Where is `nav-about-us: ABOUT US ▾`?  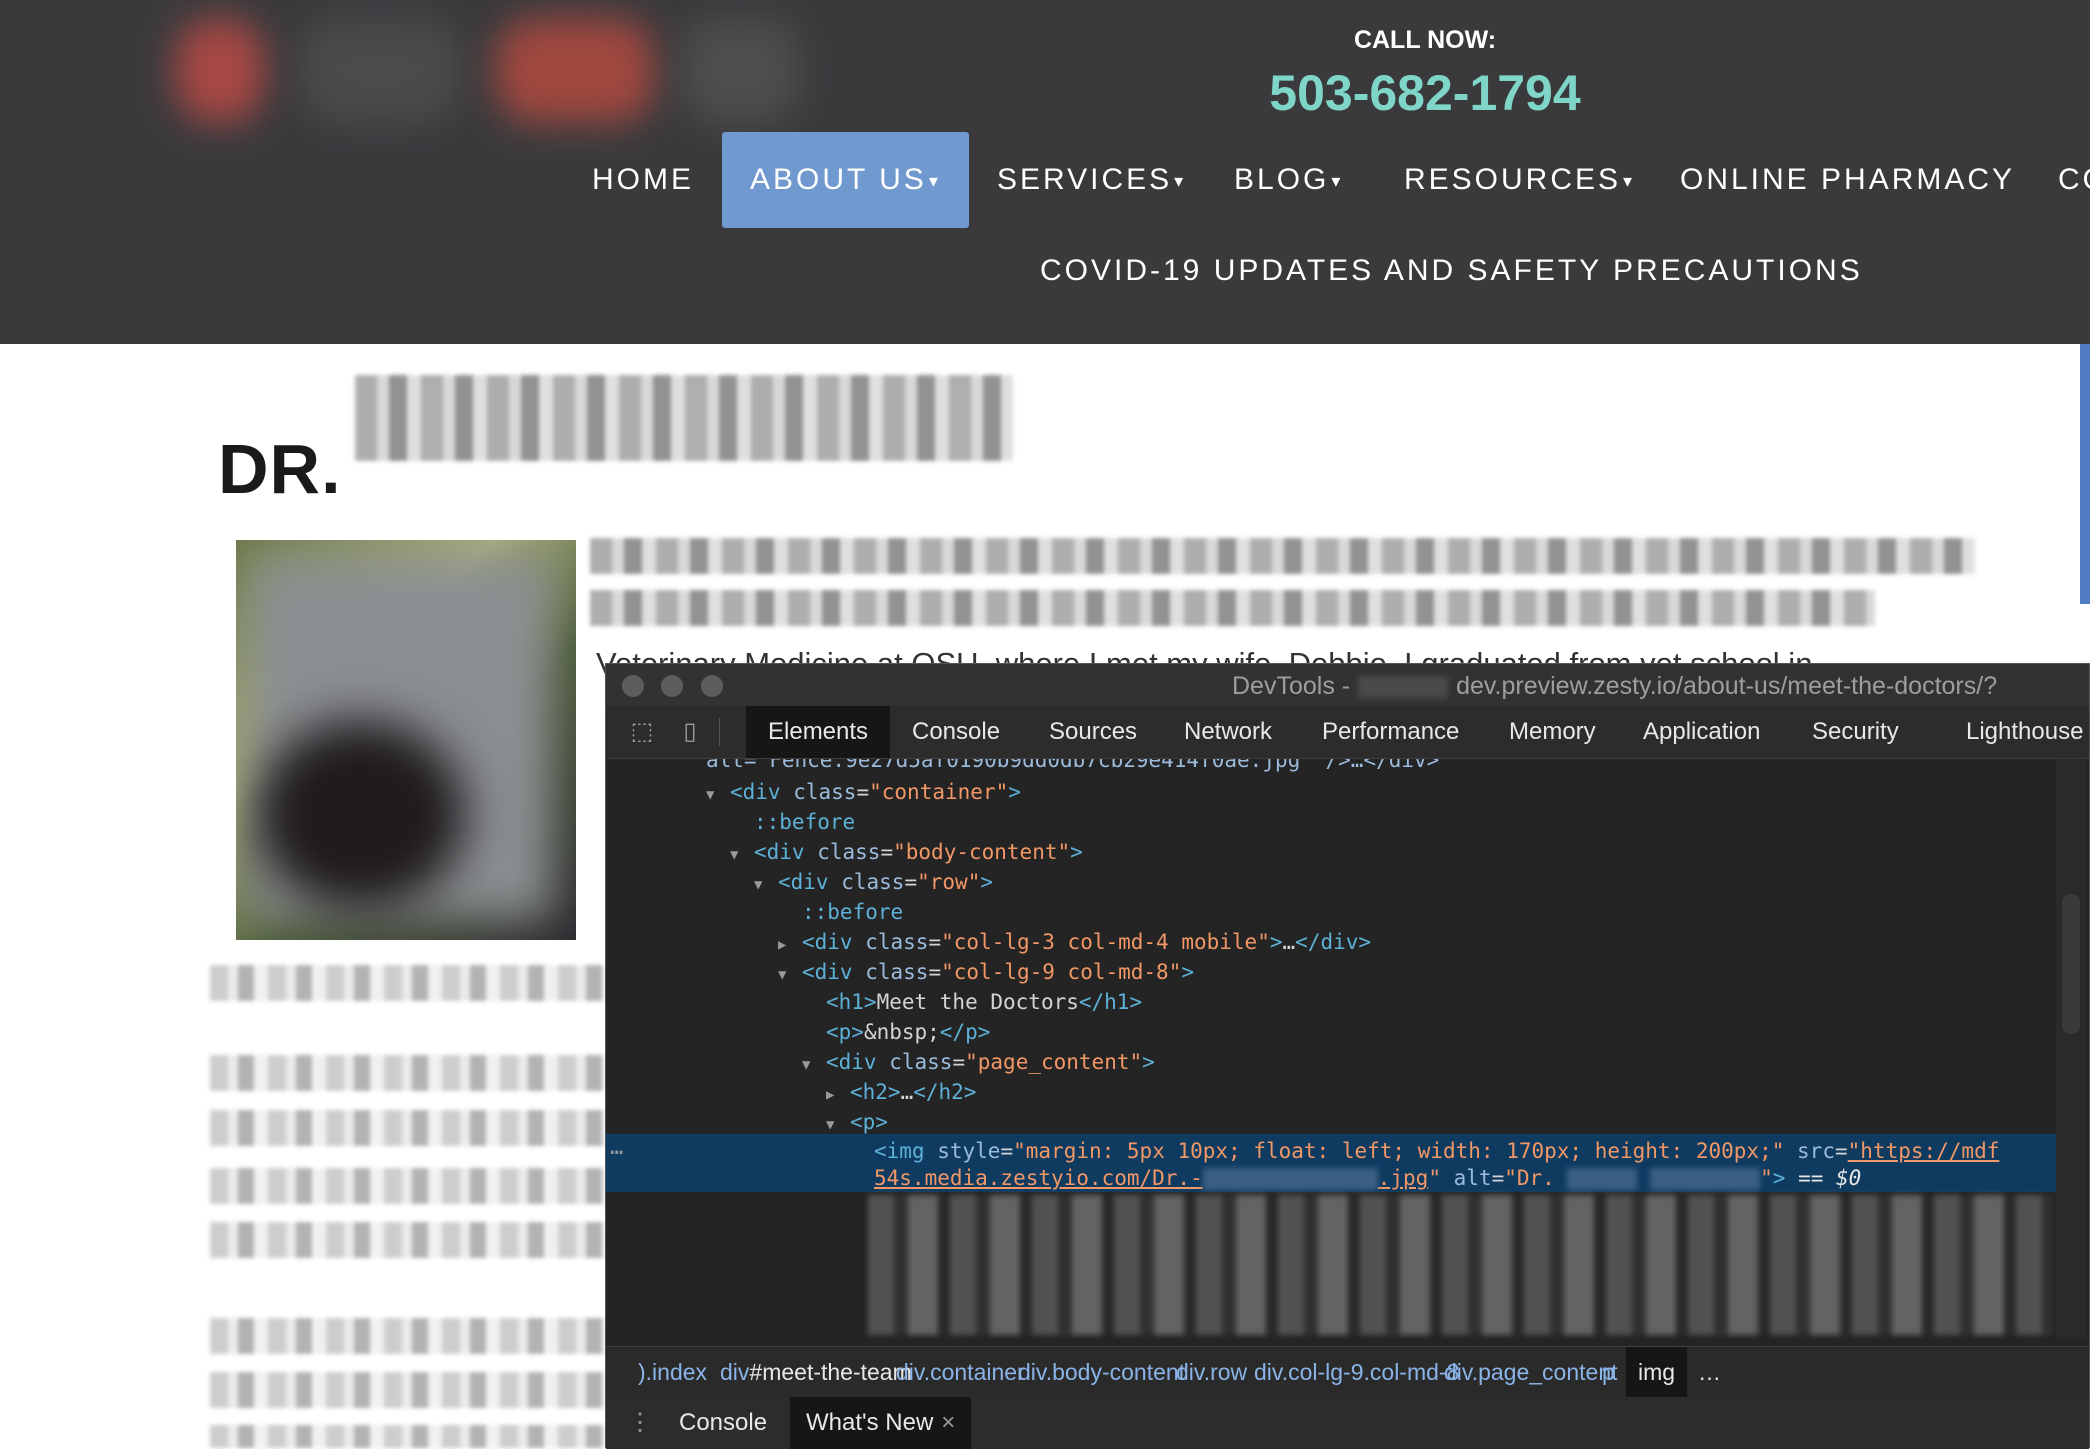
nav-about-us: ABOUT US ▾ is located at coordinates (845, 180).